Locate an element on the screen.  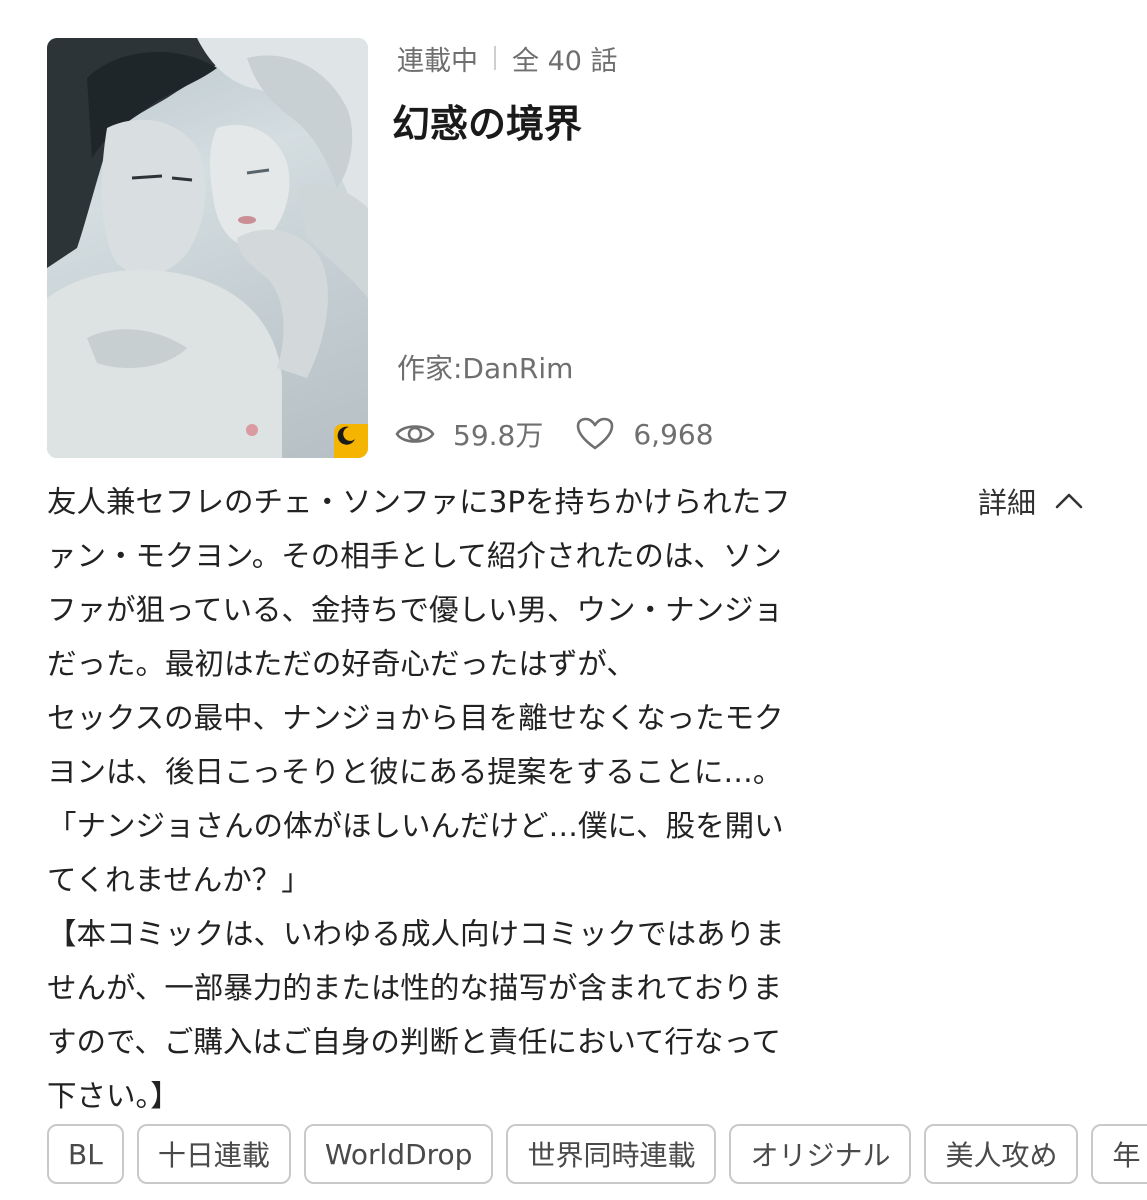
cover-image is located at coordinates (207, 248).